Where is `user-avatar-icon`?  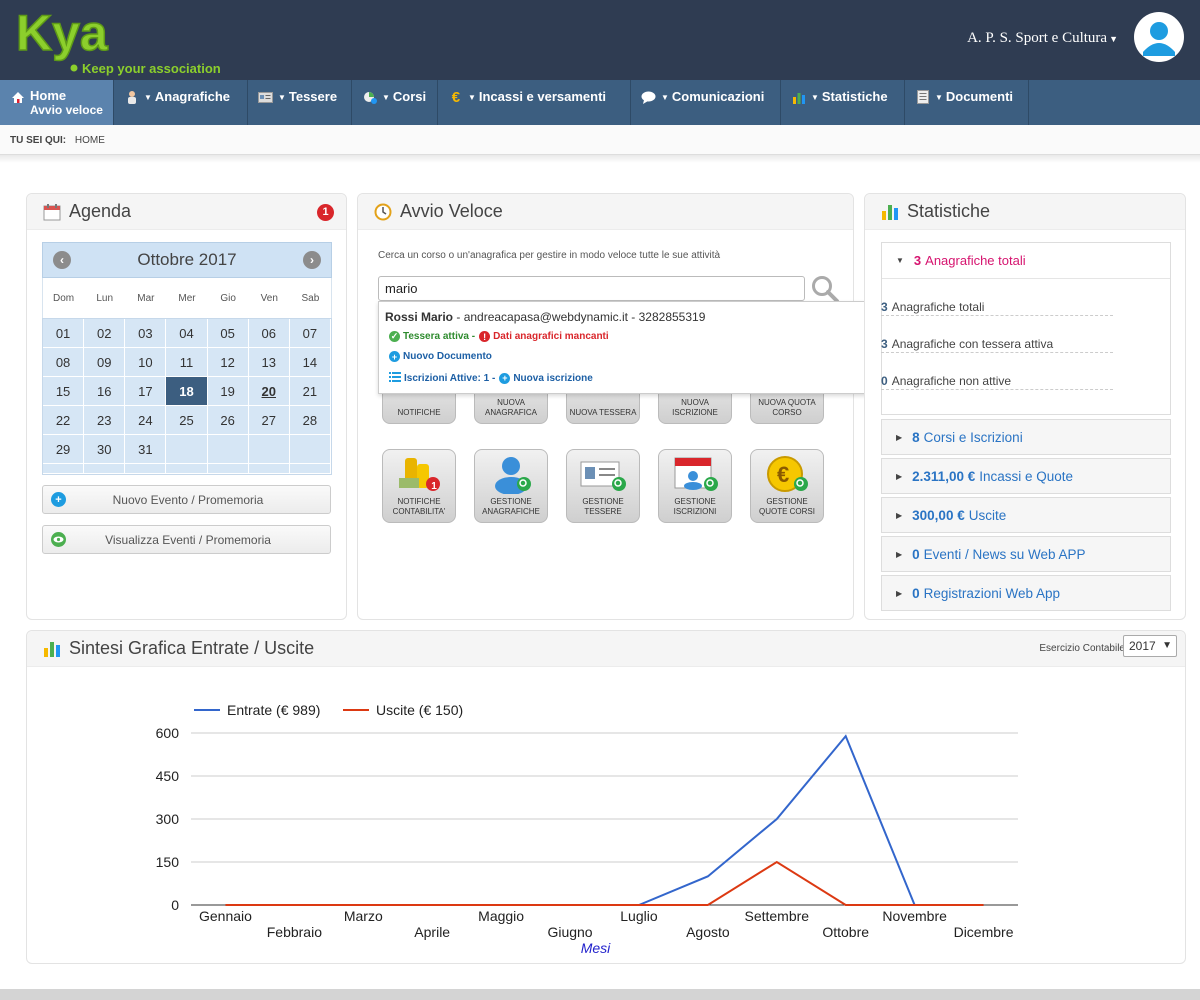 user-avatar-icon is located at coordinates (1159, 37).